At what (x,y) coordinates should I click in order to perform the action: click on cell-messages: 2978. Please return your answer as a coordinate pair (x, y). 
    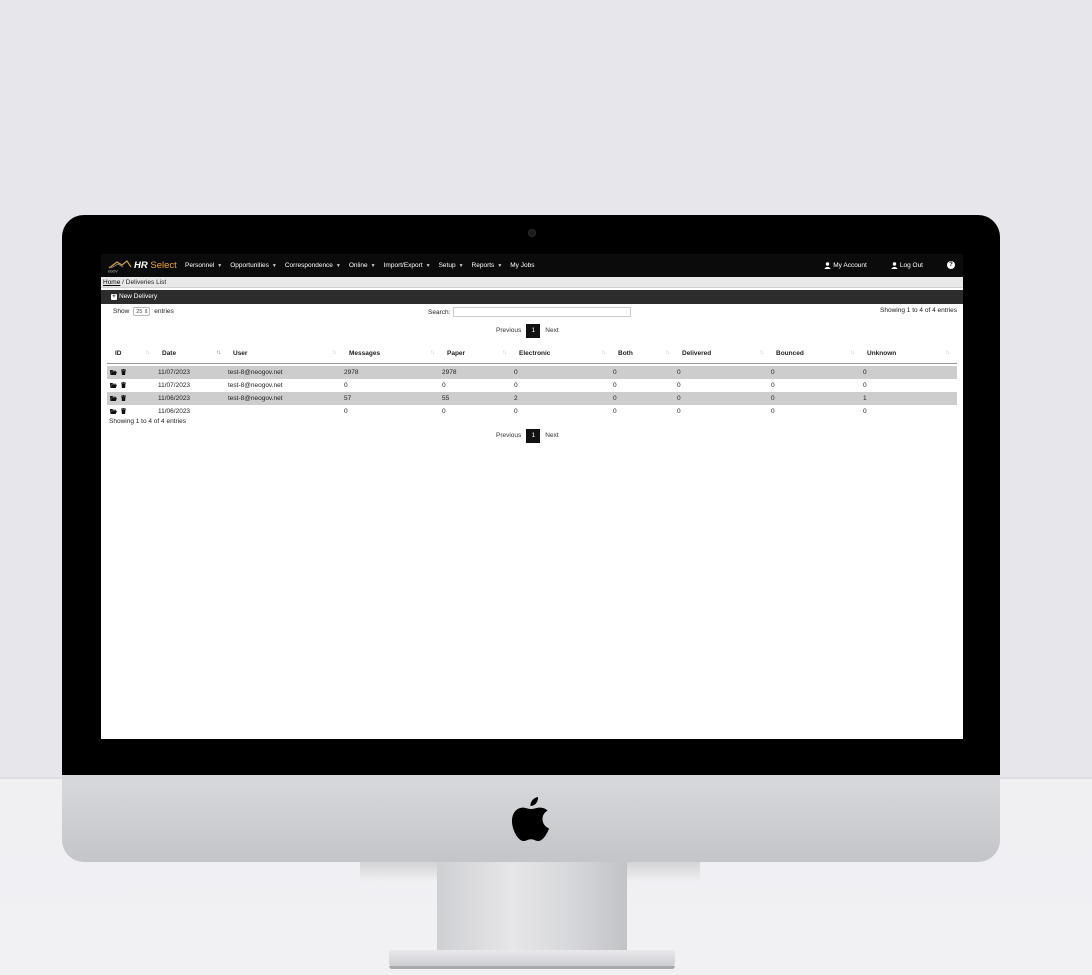
    Looking at the image, I should click on (351, 372).